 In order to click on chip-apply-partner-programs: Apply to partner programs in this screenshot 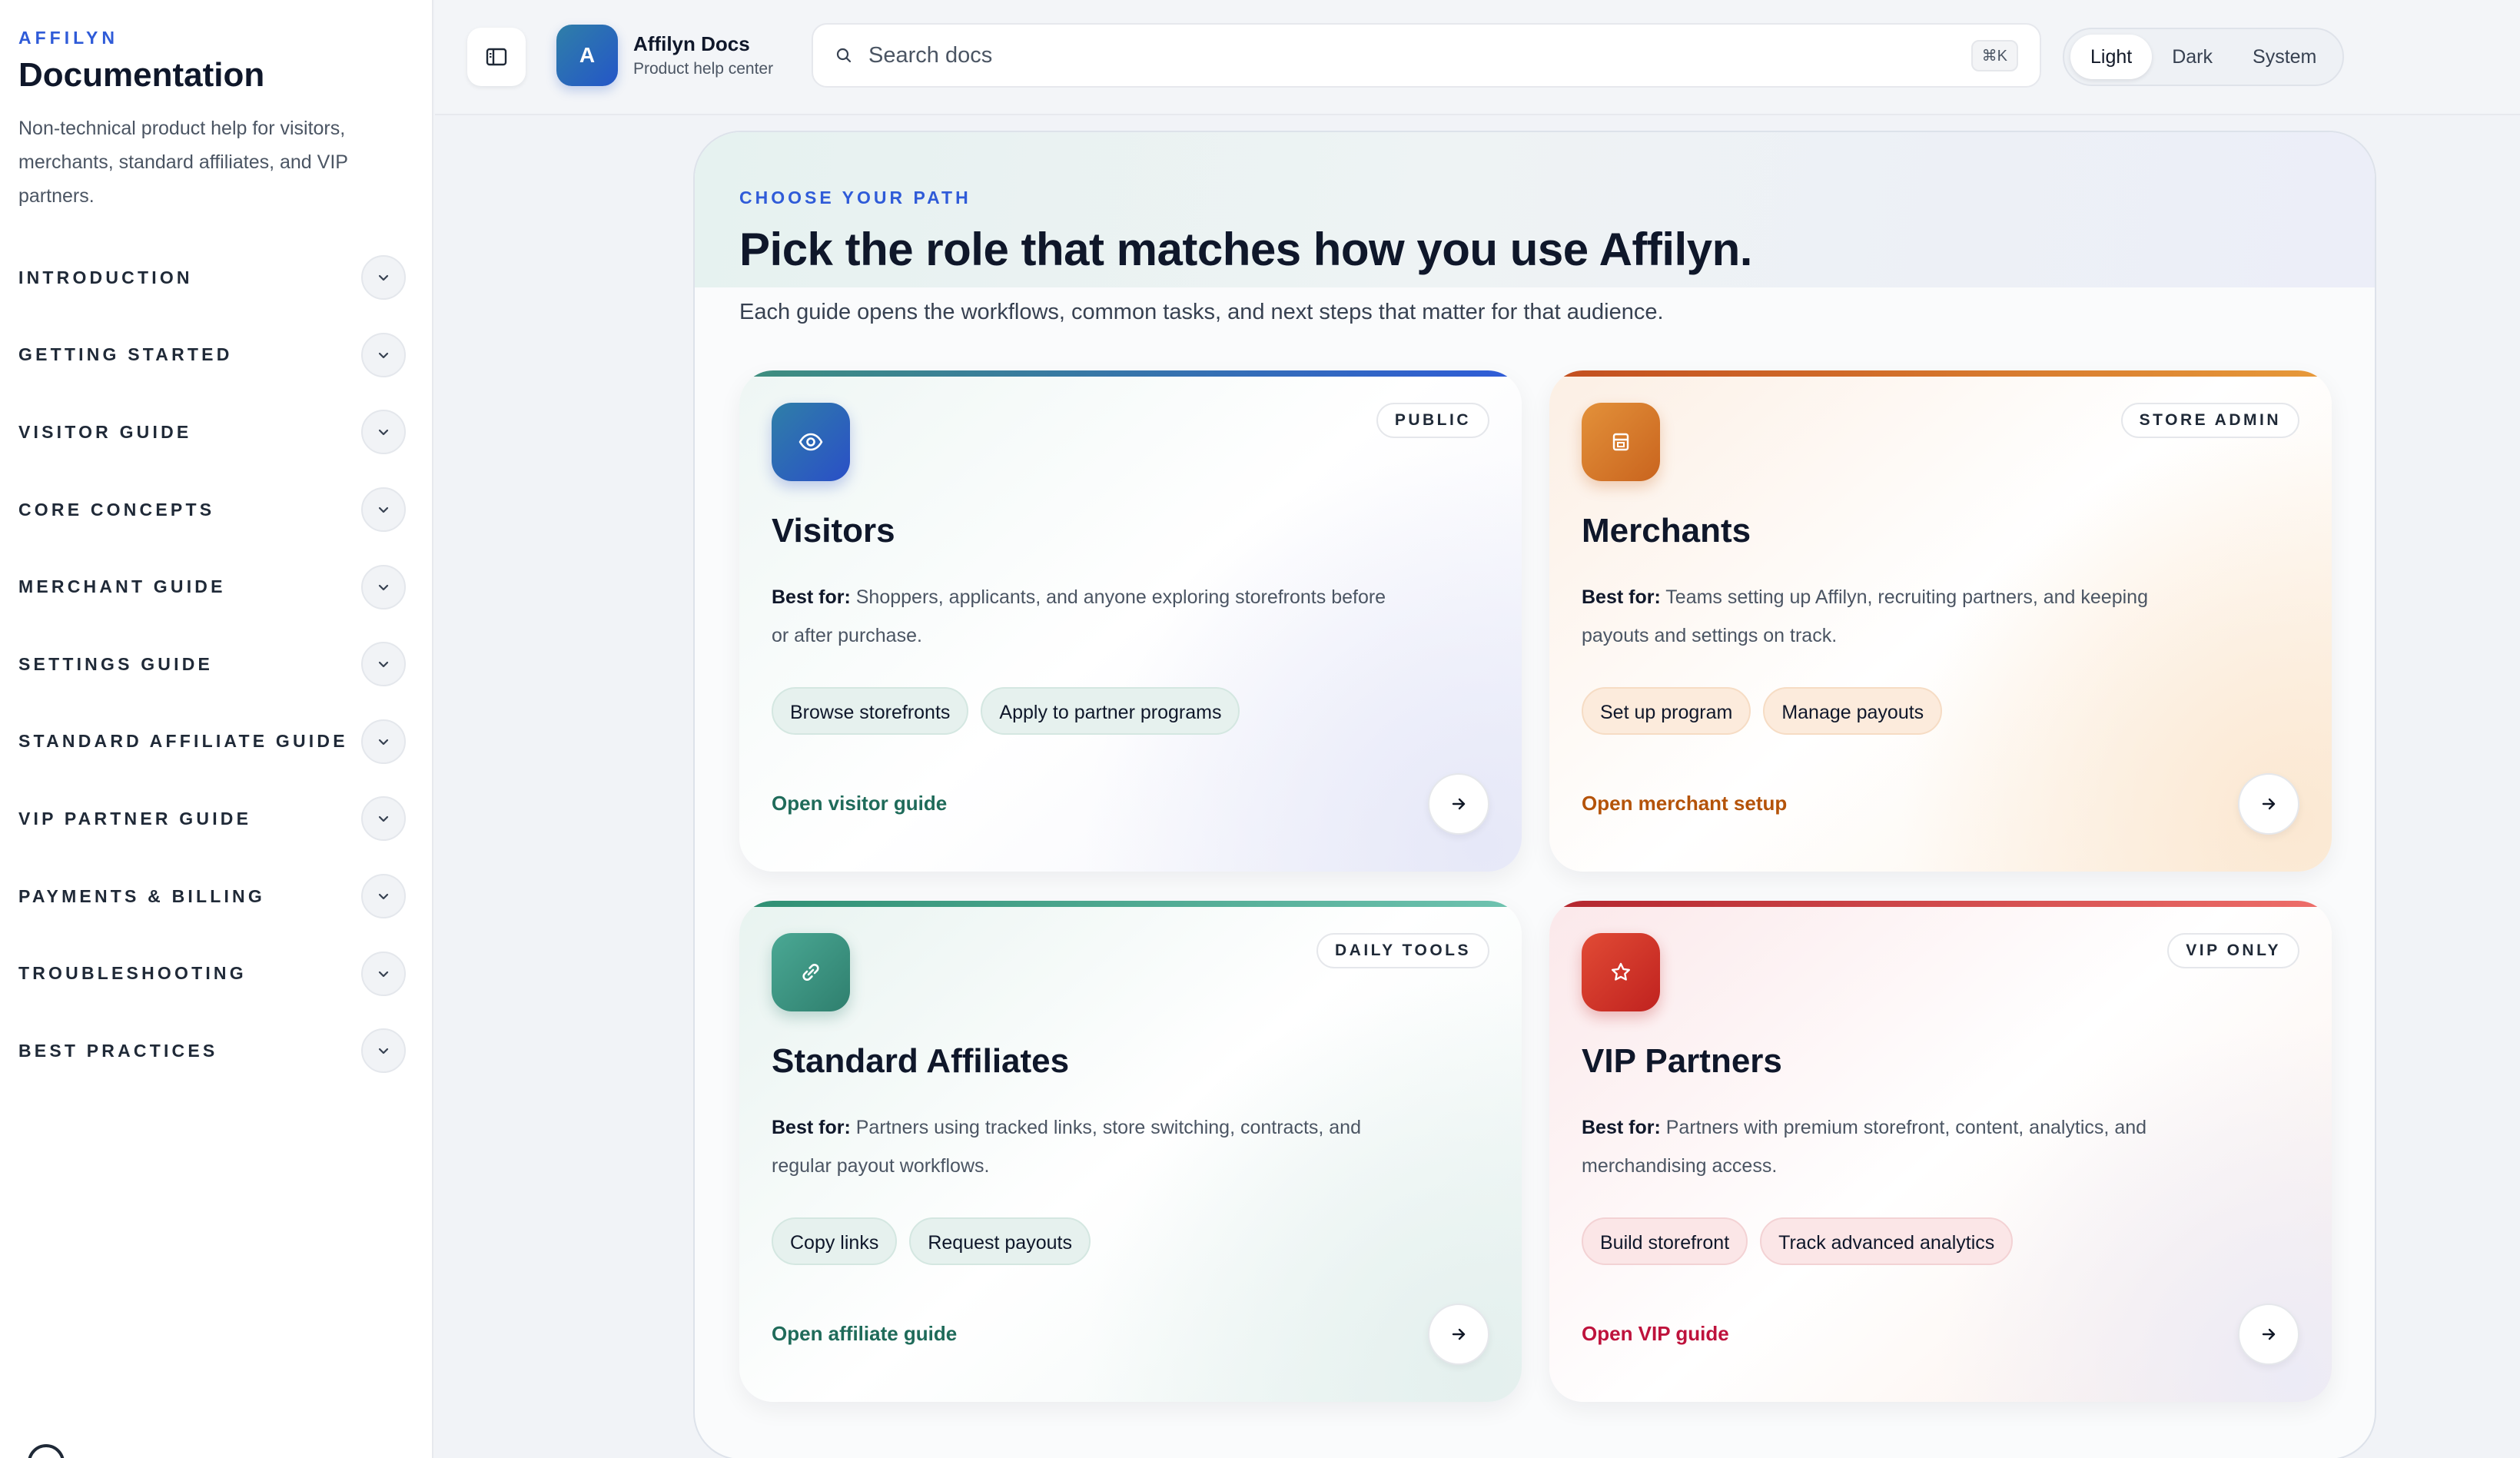, I will do `click(1110, 711)`.